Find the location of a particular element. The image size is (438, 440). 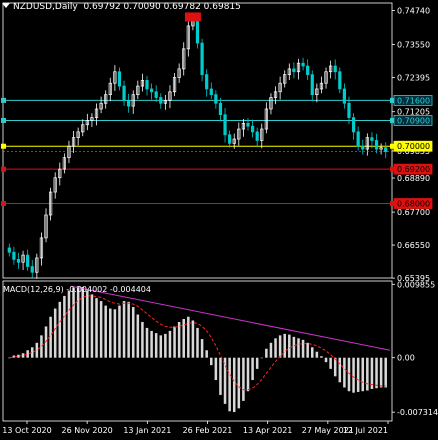

macd-tick-label: -0.007314 is located at coordinates (417, 412).